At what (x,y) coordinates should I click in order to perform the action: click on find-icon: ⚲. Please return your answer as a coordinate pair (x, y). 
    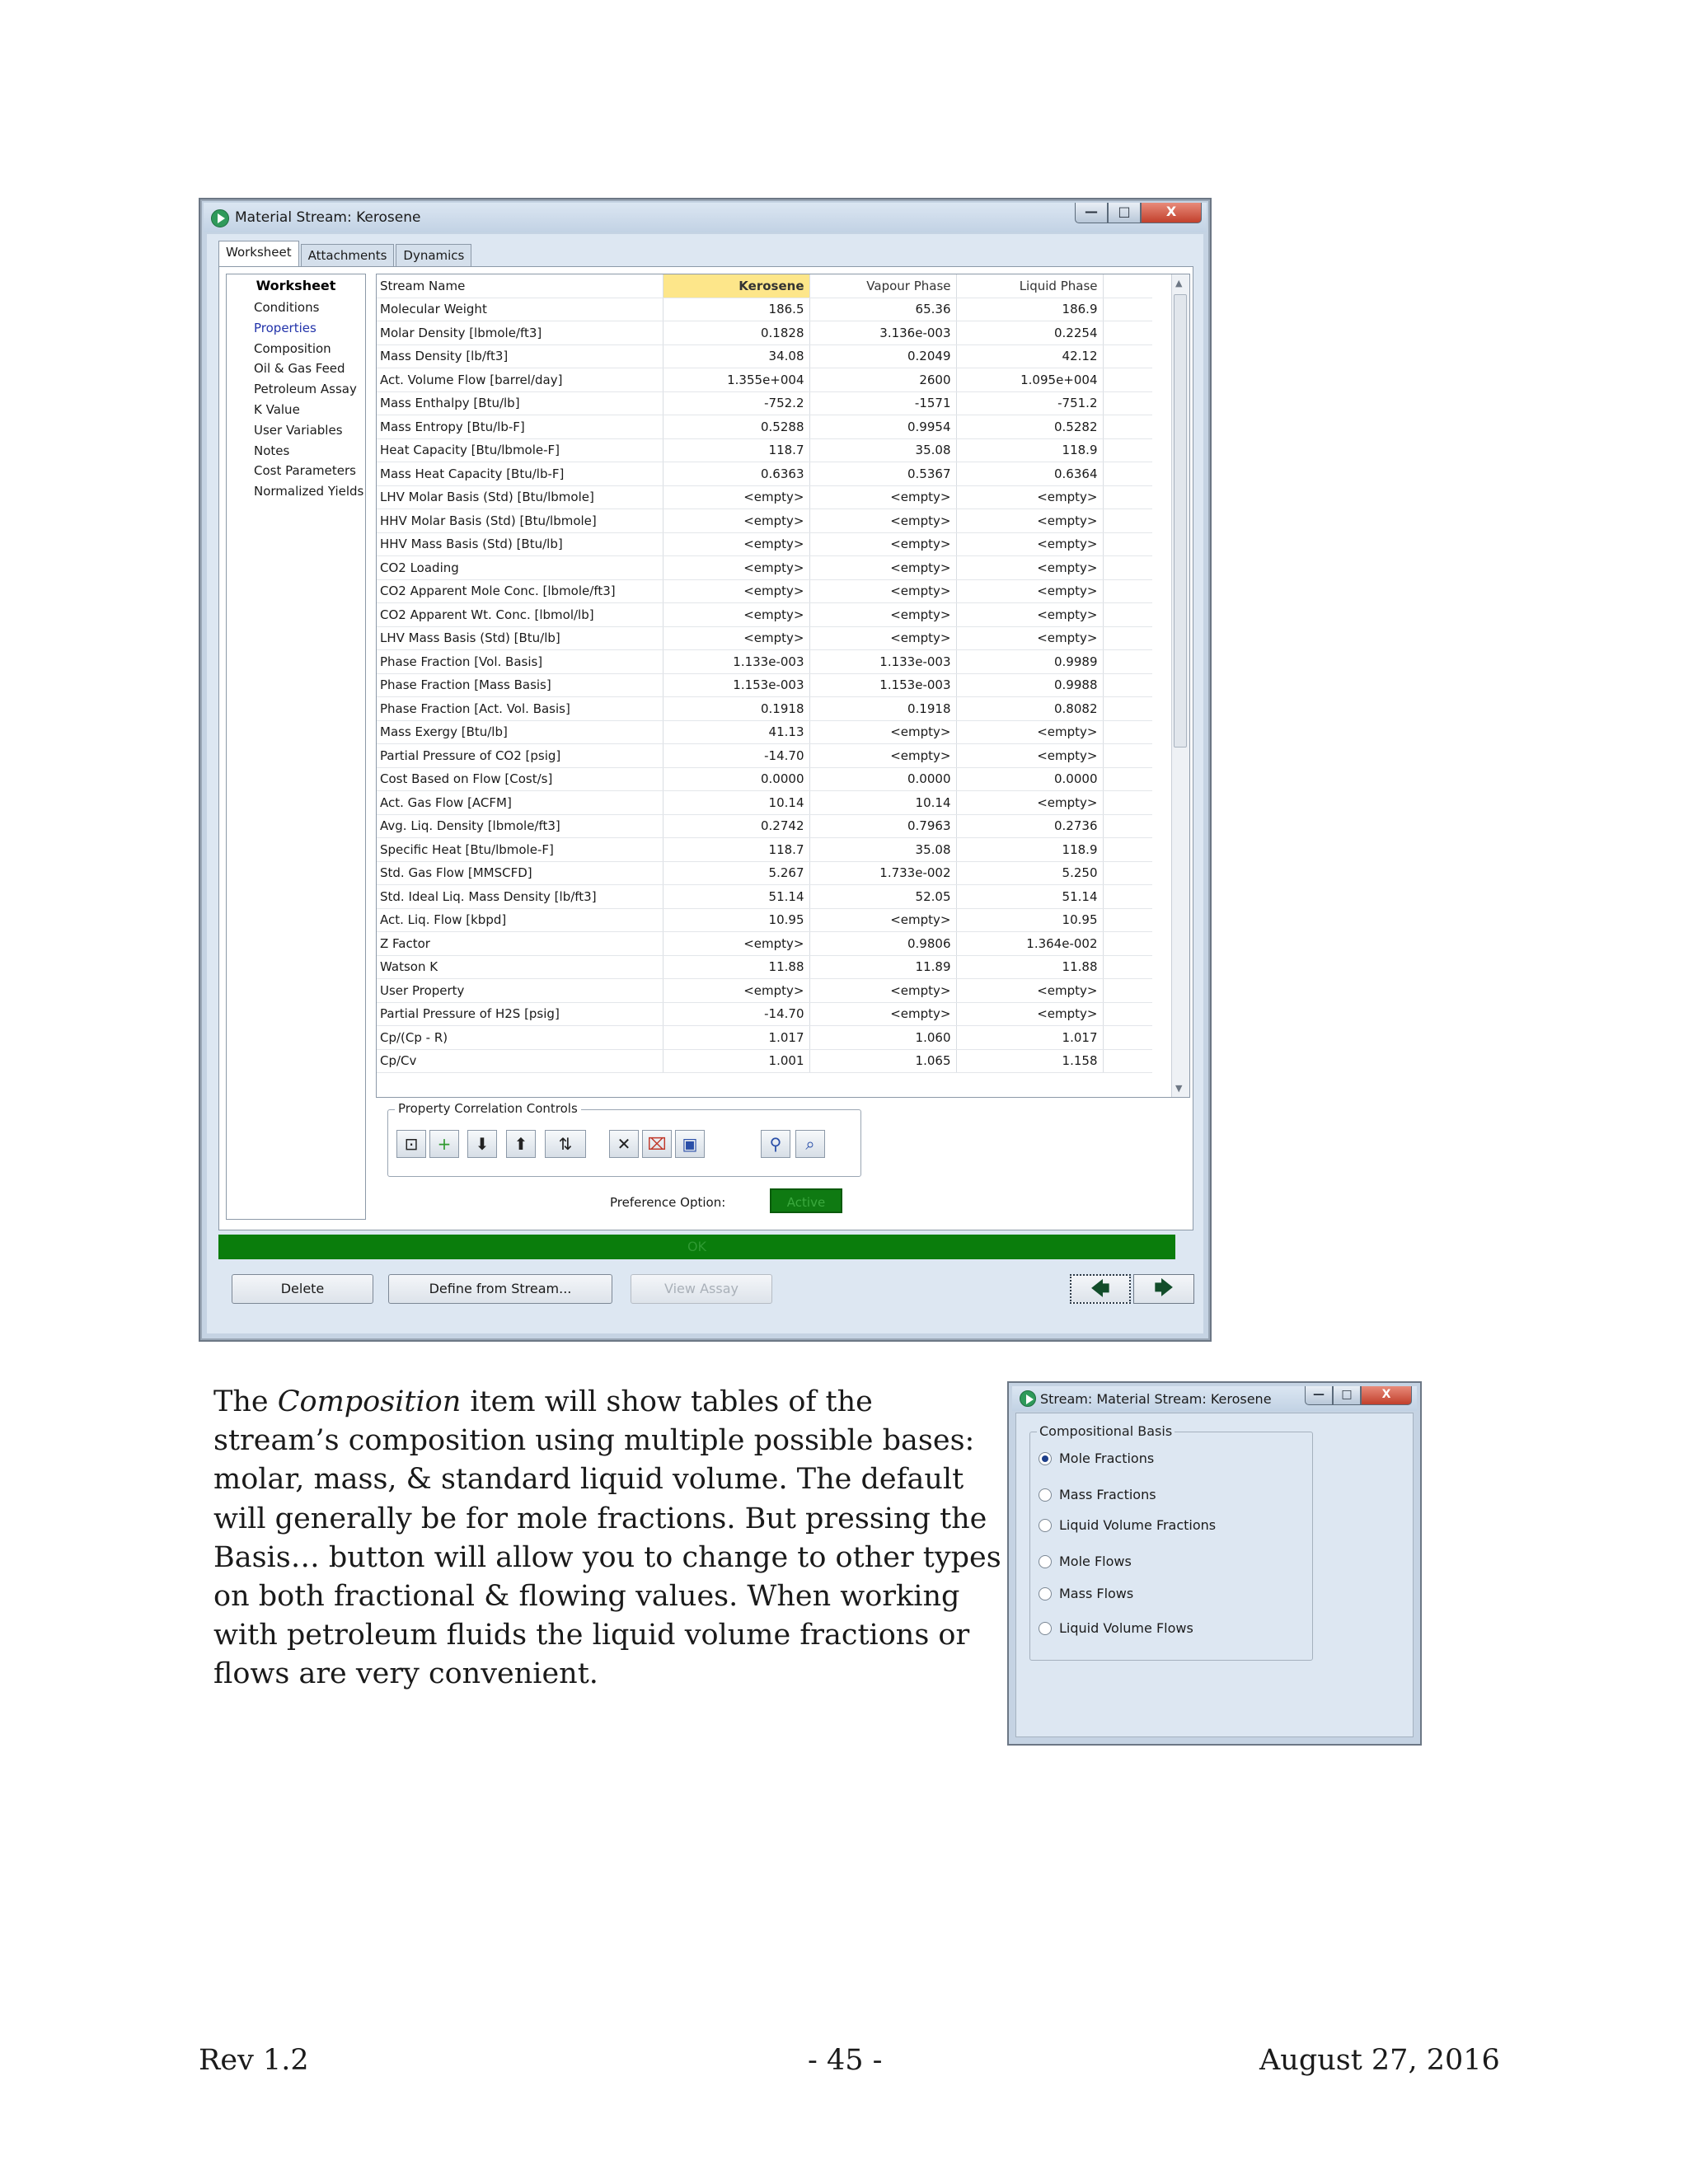
    Looking at the image, I should click on (775, 1144).